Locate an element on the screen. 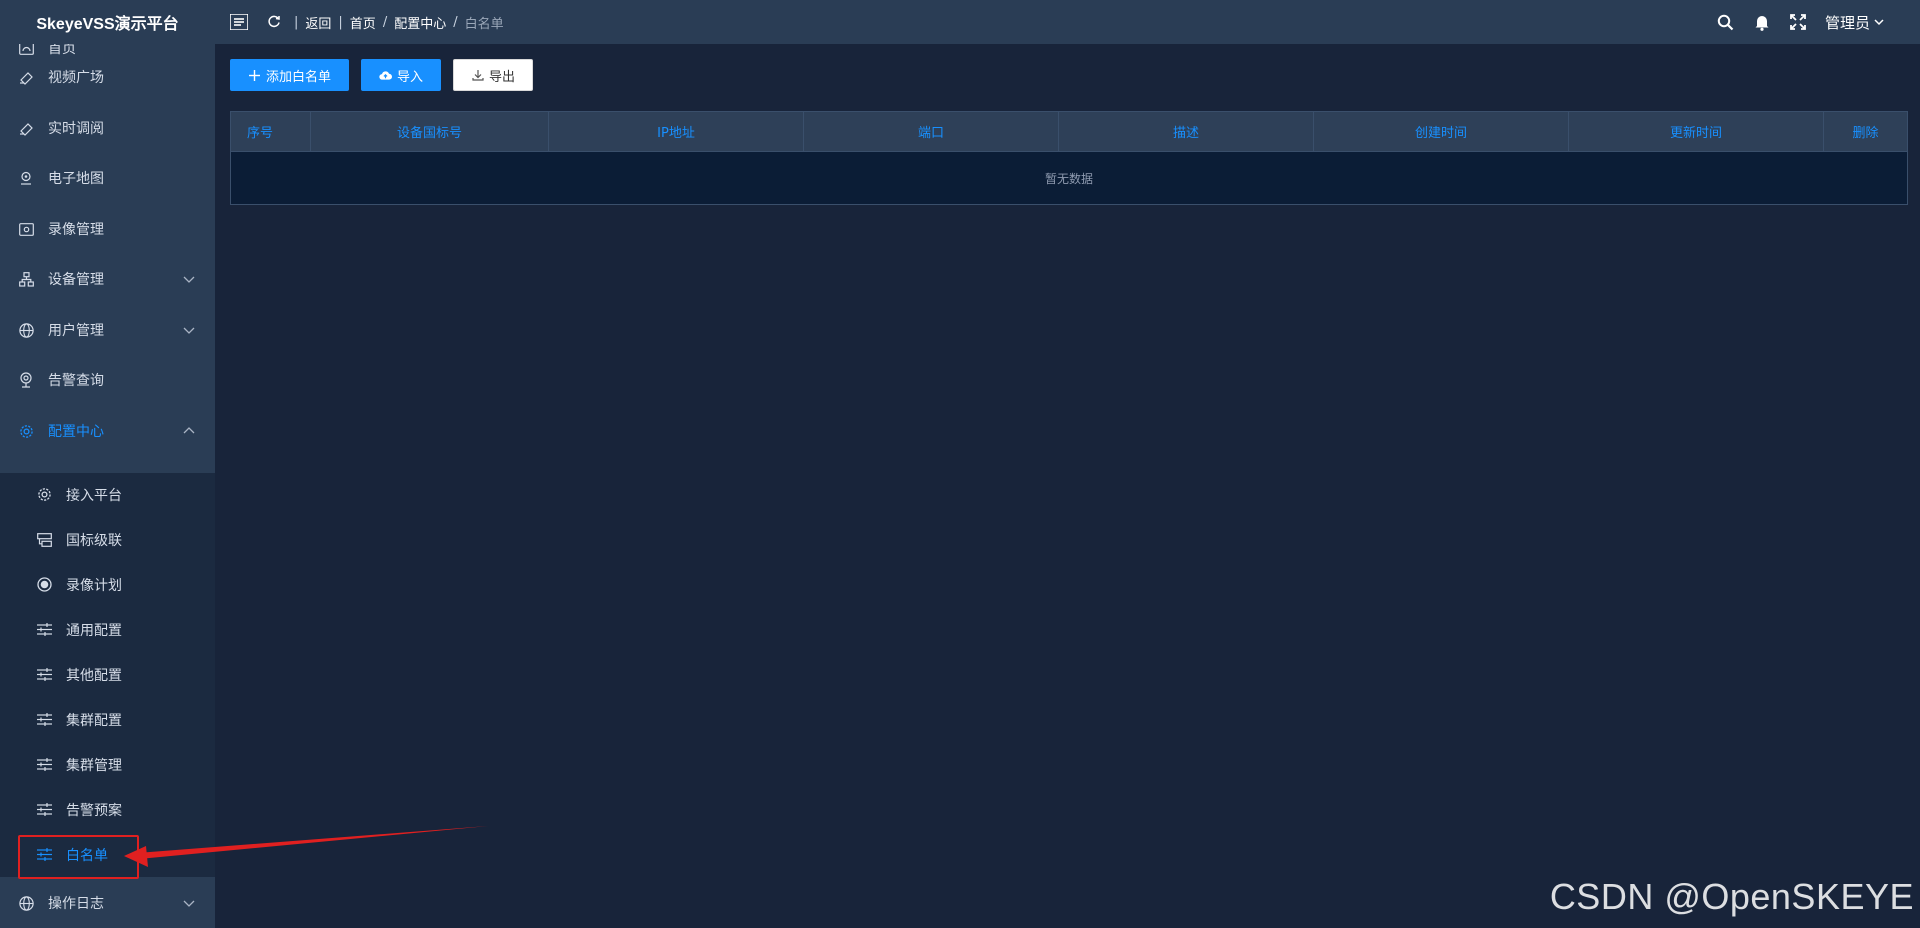  cloud-upload-icon is located at coordinates (386, 75).